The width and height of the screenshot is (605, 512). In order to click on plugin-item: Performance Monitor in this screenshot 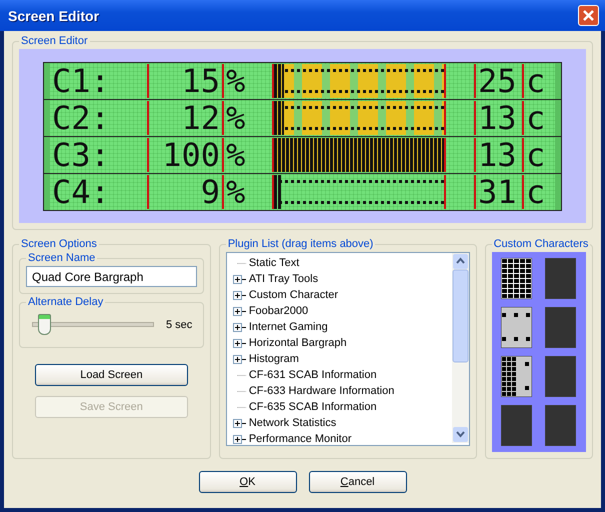, I will do `click(300, 439)`.